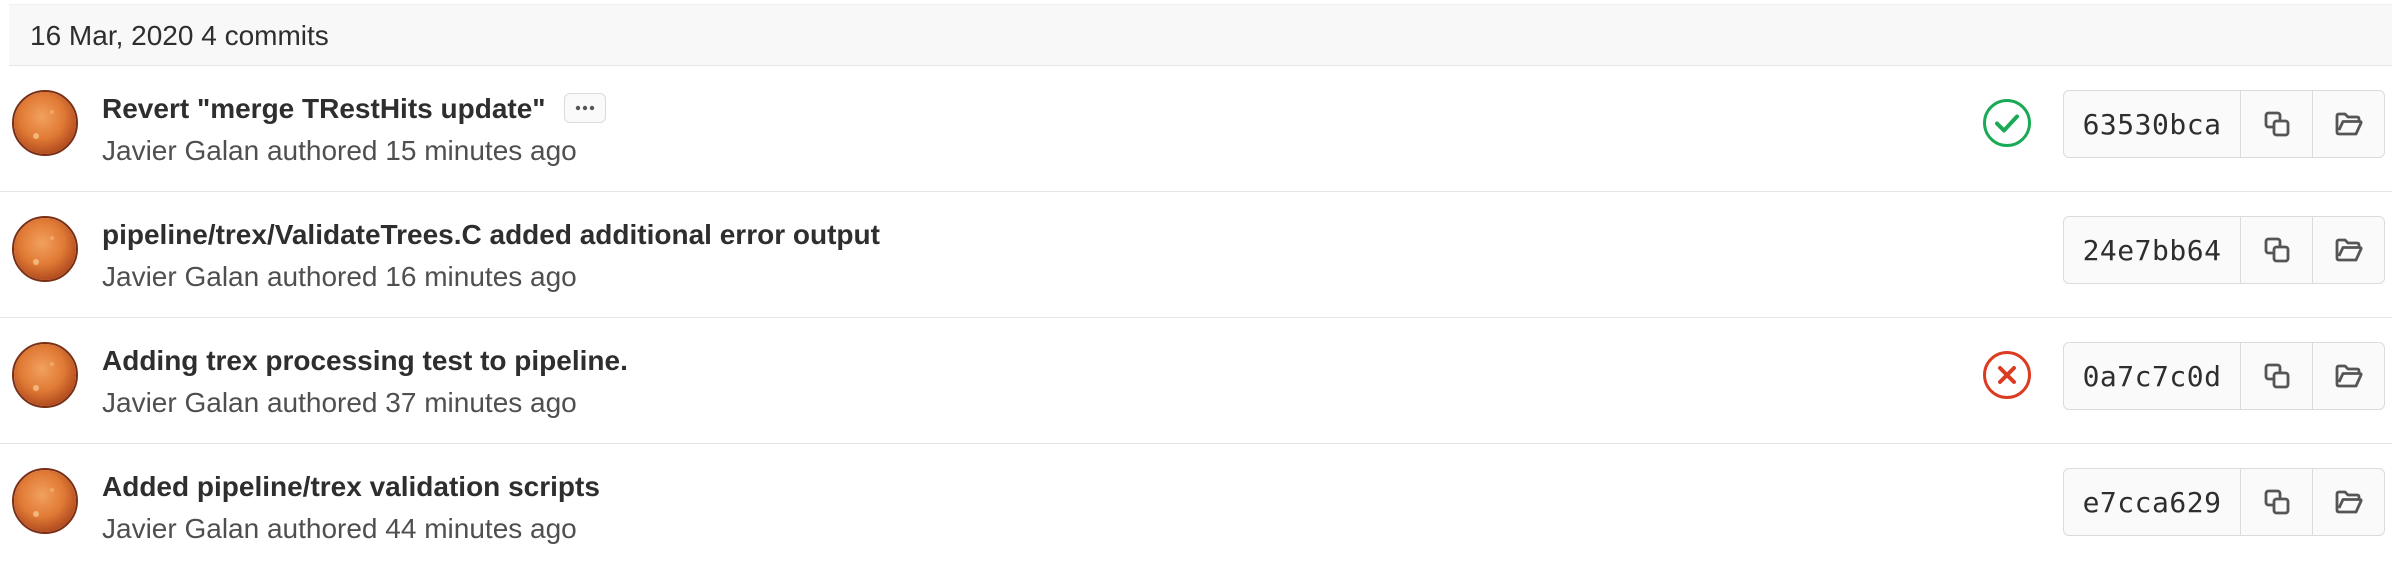  Describe the element at coordinates (481, 150) in the screenshot. I see `commit-time: 15 minutes ago` at that location.